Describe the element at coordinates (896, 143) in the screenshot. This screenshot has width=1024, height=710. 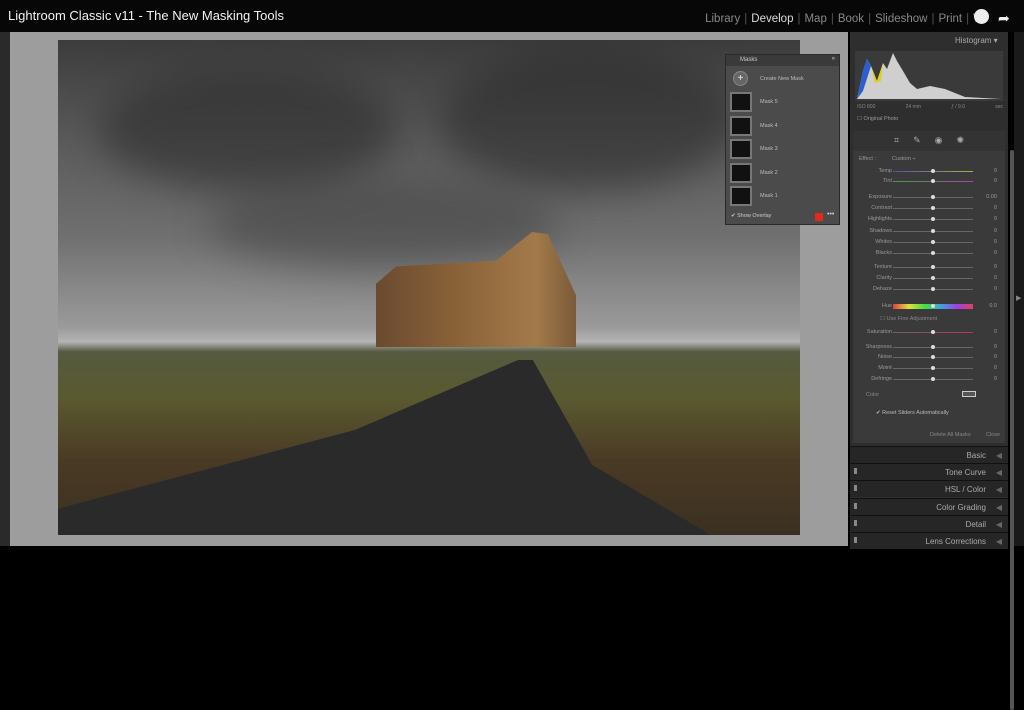
I see `crop-icon: ⌗` at that location.